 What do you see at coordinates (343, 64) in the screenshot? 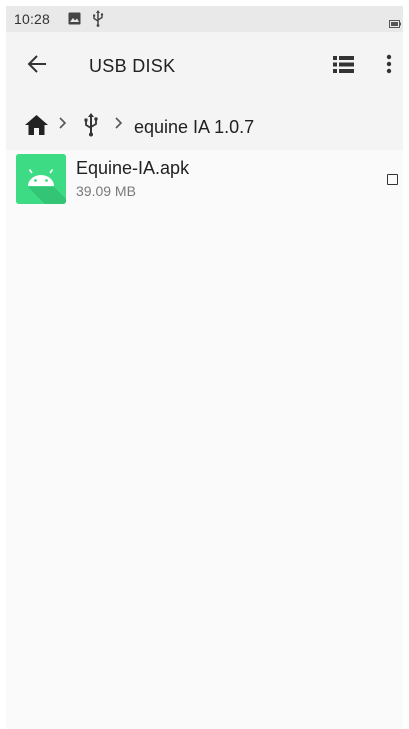
I see `list-view-icon` at bounding box center [343, 64].